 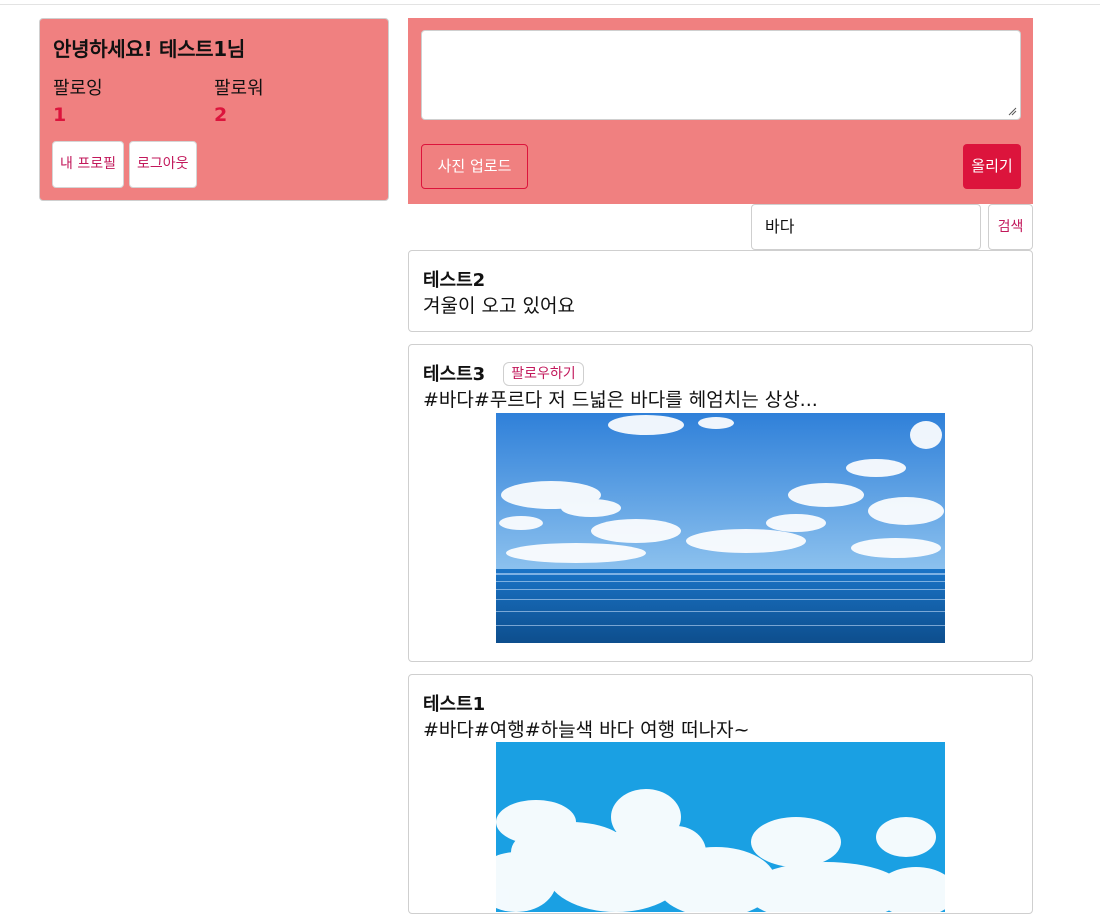 What do you see at coordinates (454, 703) in the screenshot?
I see `post-author: 테스트1` at bounding box center [454, 703].